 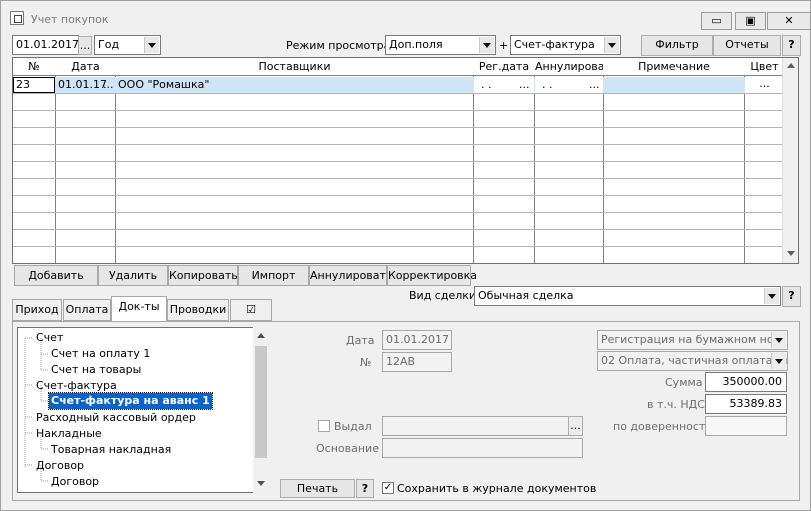 I want to click on header-num: №, so click(x=34, y=67).